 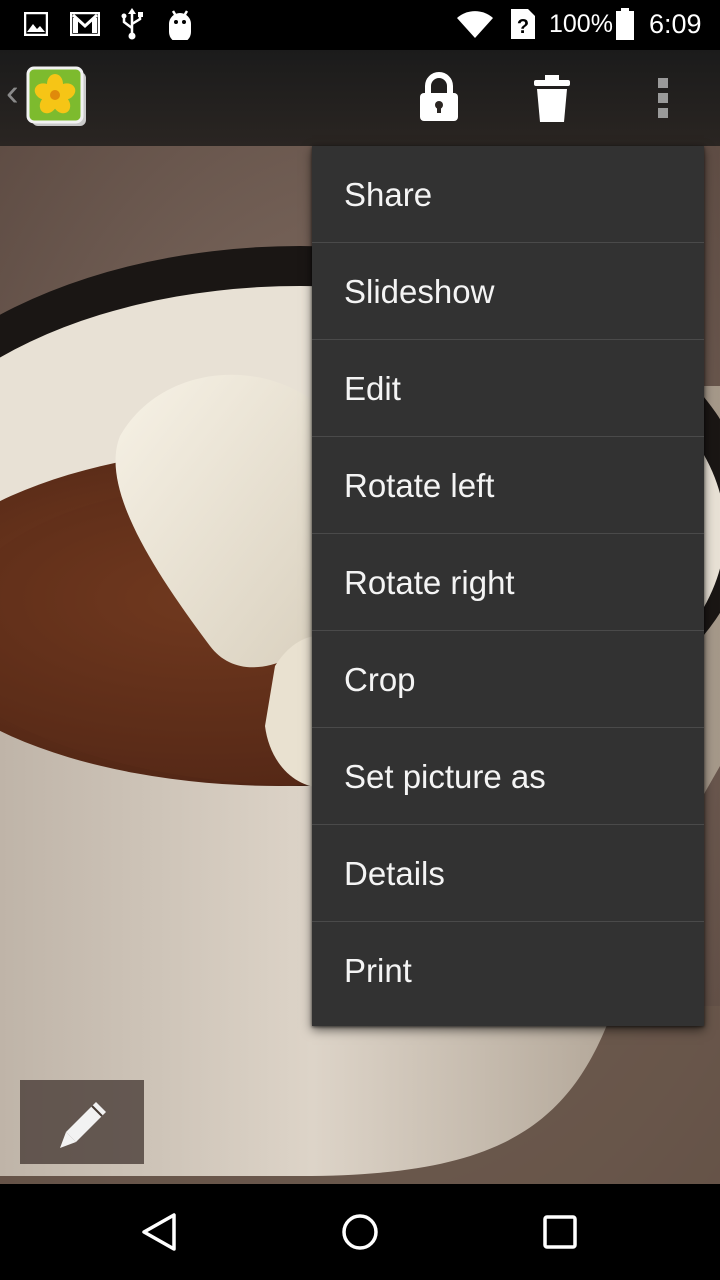 I want to click on navigation-bar, so click(x=360, y=1232).